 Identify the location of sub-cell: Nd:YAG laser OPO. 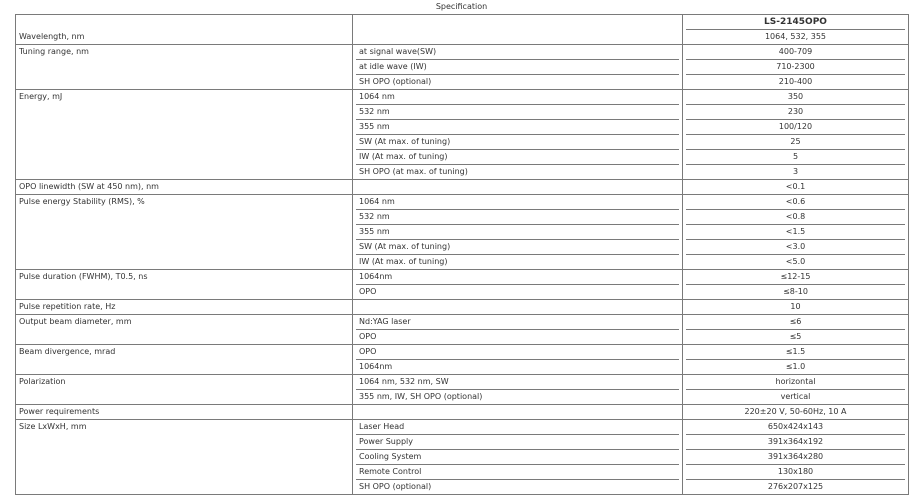
(517, 329).